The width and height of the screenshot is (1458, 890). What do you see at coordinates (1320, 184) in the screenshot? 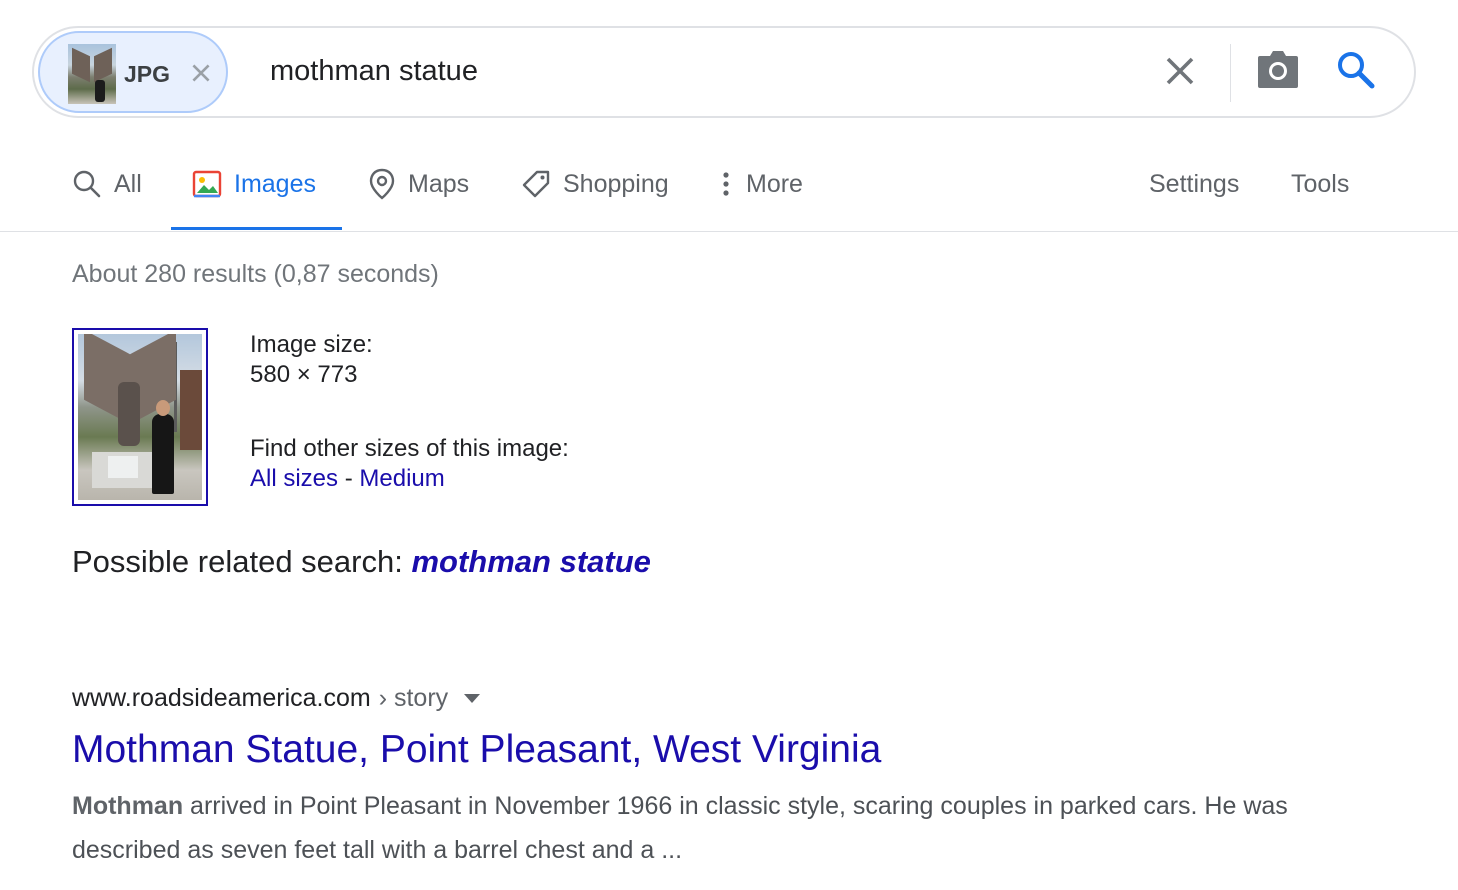
I see `tools-link: Tools` at bounding box center [1320, 184].